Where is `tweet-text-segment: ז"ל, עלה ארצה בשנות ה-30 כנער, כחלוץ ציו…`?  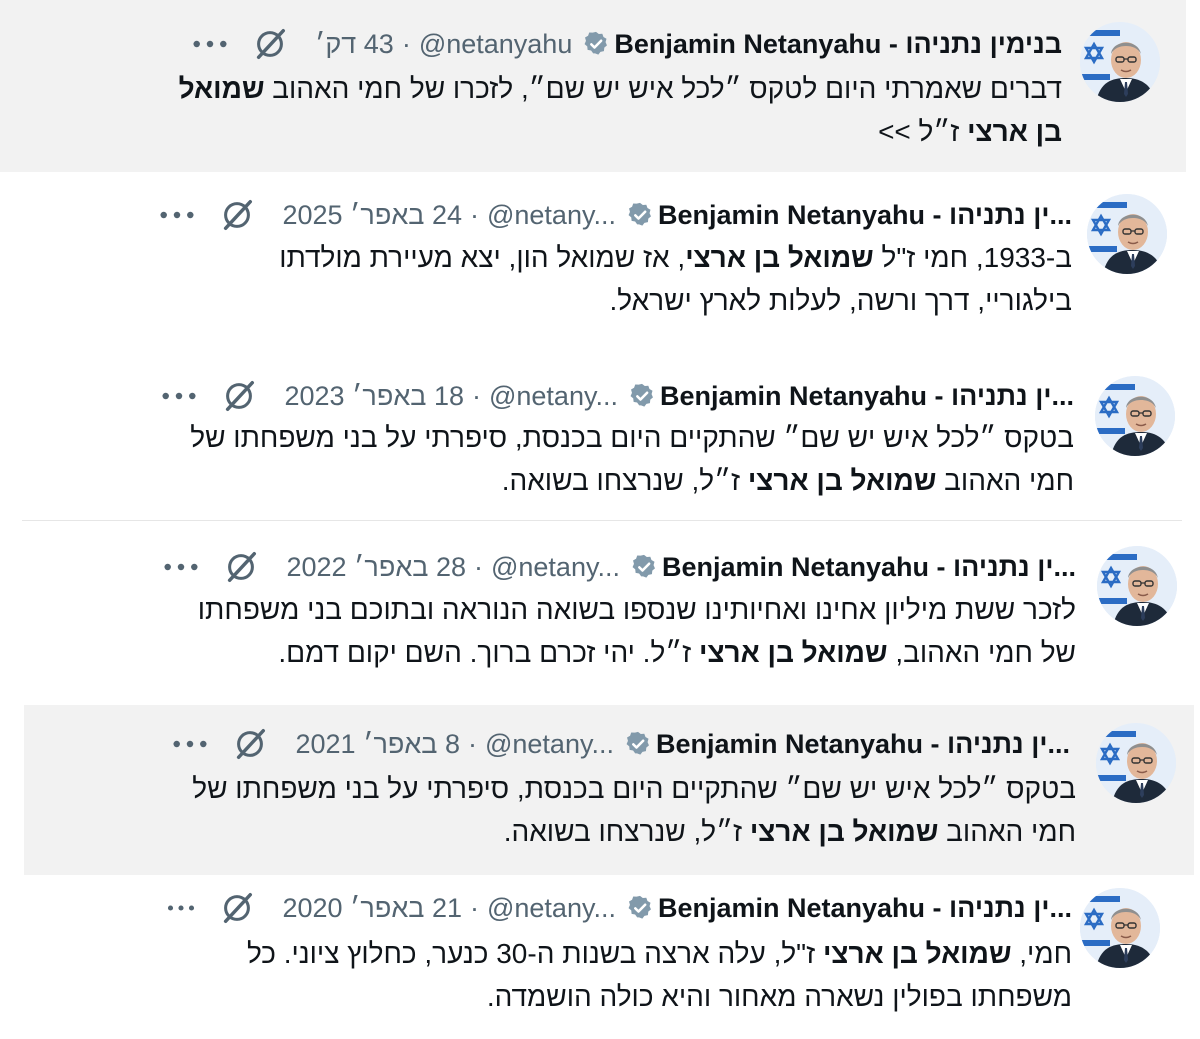 tweet-text-segment: ז"ל, עלה ארצה בשנות ה-30 כנער, כחלוץ ציו… is located at coordinates (534, 953).